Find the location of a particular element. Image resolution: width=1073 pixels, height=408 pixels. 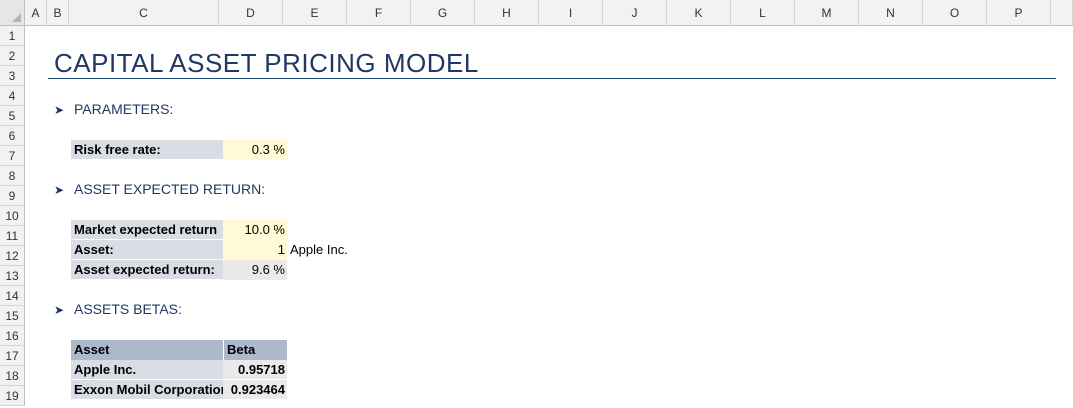

column-header-b: B is located at coordinates (58, 13).